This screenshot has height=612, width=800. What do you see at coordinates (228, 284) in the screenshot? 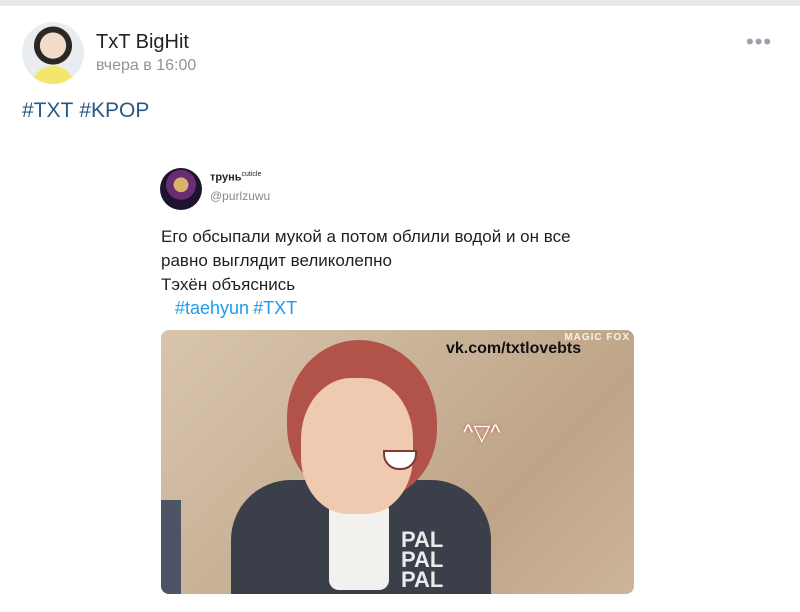
I see `tweet-text-line: Тэхён объяснись` at bounding box center [228, 284].